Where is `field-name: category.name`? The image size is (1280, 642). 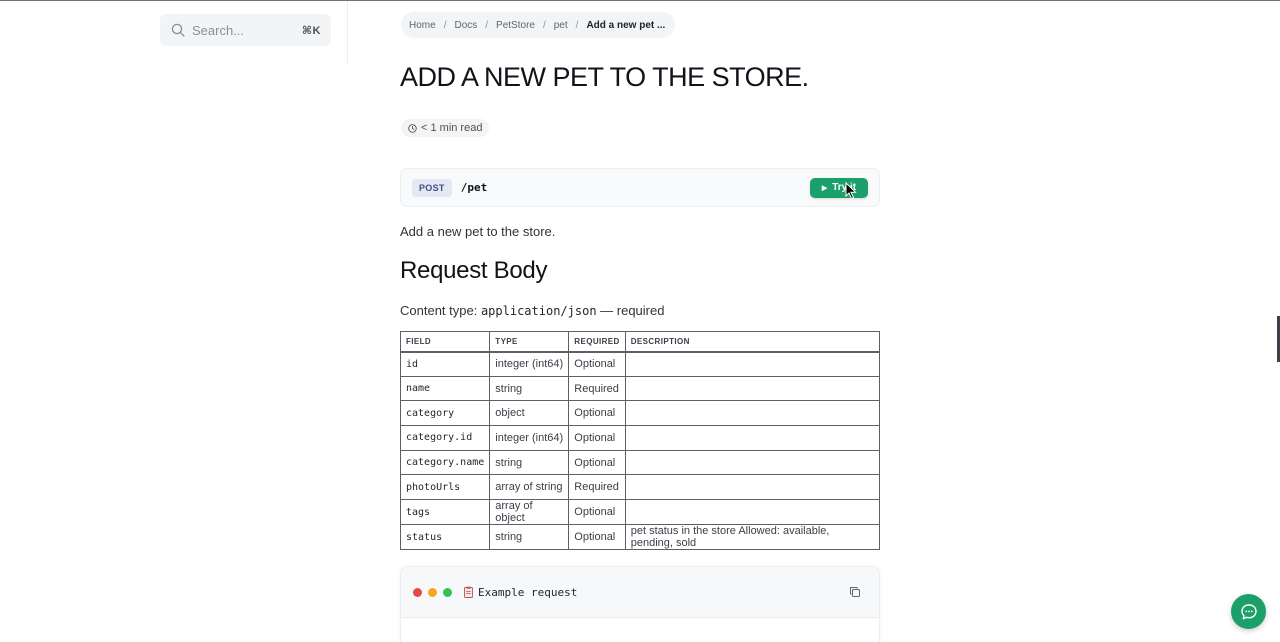
field-name: category.name is located at coordinates (445, 462).